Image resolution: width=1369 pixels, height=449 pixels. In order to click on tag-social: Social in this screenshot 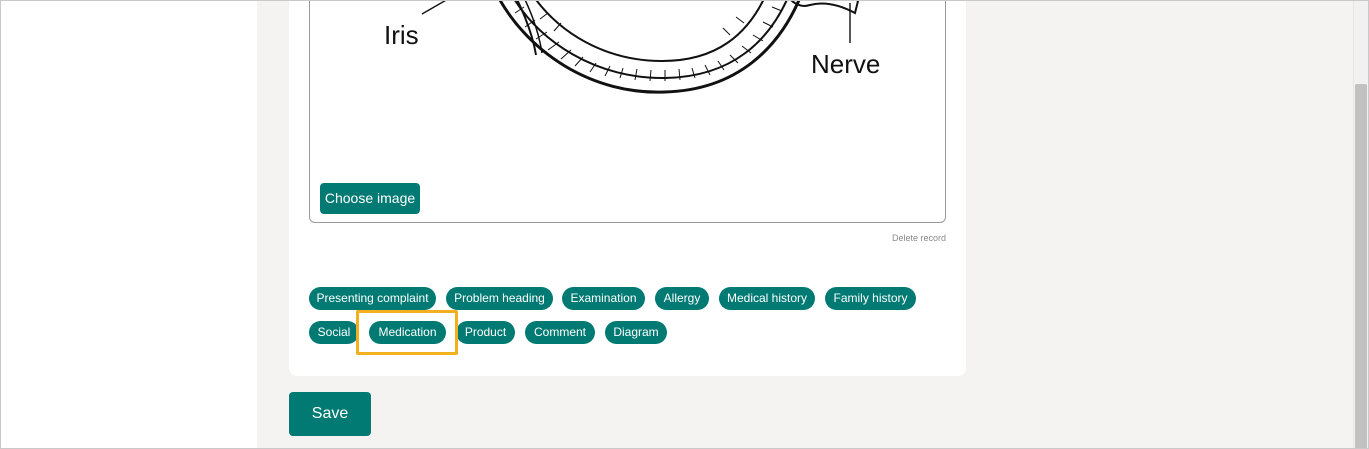, I will do `click(334, 332)`.